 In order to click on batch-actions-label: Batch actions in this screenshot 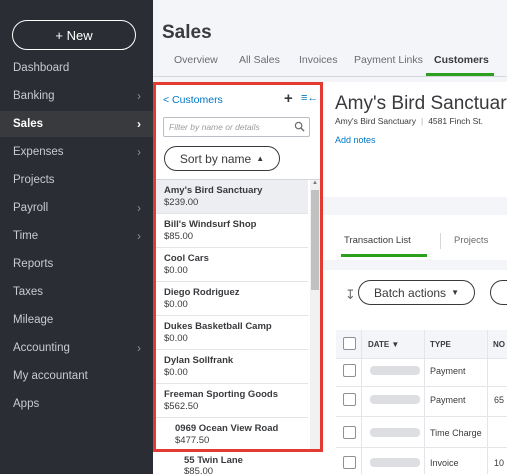, I will do `click(410, 292)`.